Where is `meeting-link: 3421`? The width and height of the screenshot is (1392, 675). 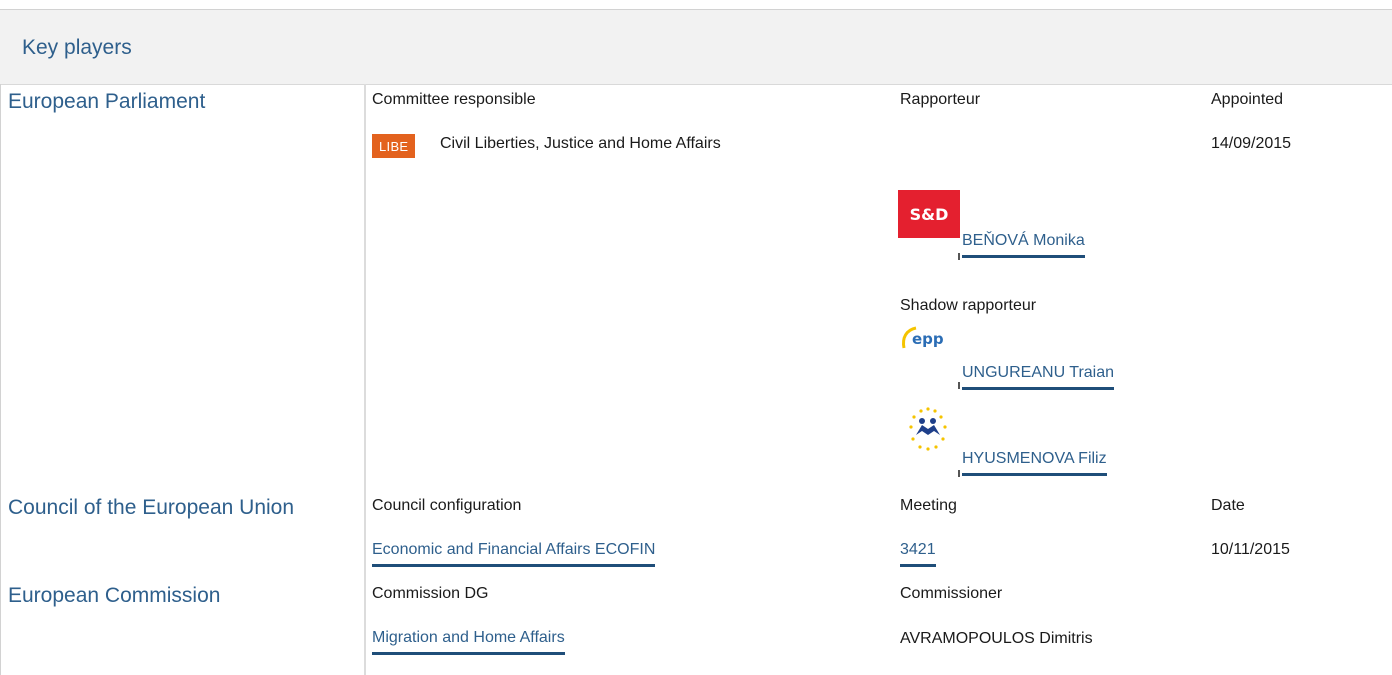 meeting-link: 3421 is located at coordinates (918, 554).